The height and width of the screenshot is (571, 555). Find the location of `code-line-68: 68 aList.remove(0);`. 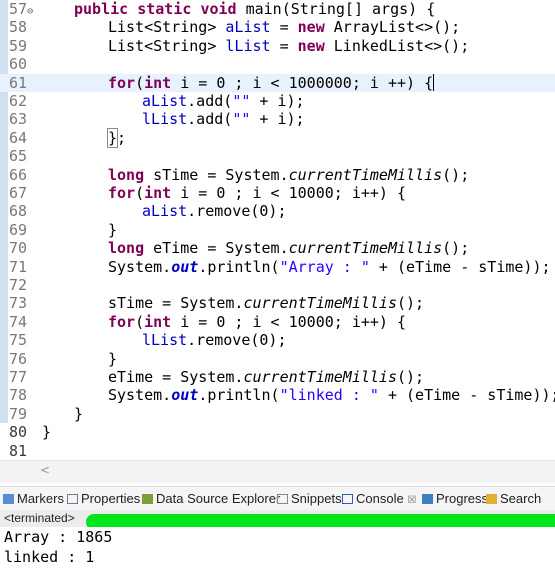

code-line-68: 68 aList.remove(0); is located at coordinates (277, 211).